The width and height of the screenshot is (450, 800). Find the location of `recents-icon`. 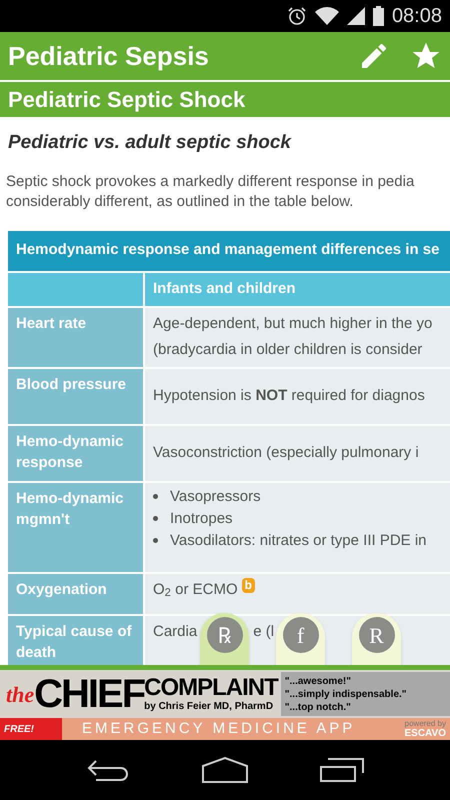

recents-icon is located at coordinates (342, 770).